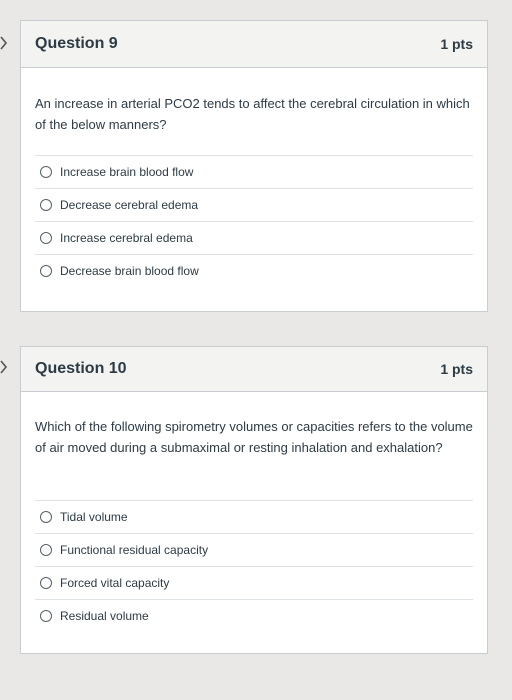 The height and width of the screenshot is (700, 512). Describe the element at coordinates (129, 205) in the screenshot. I see `answer-label: Decrease cerebral edema` at that location.